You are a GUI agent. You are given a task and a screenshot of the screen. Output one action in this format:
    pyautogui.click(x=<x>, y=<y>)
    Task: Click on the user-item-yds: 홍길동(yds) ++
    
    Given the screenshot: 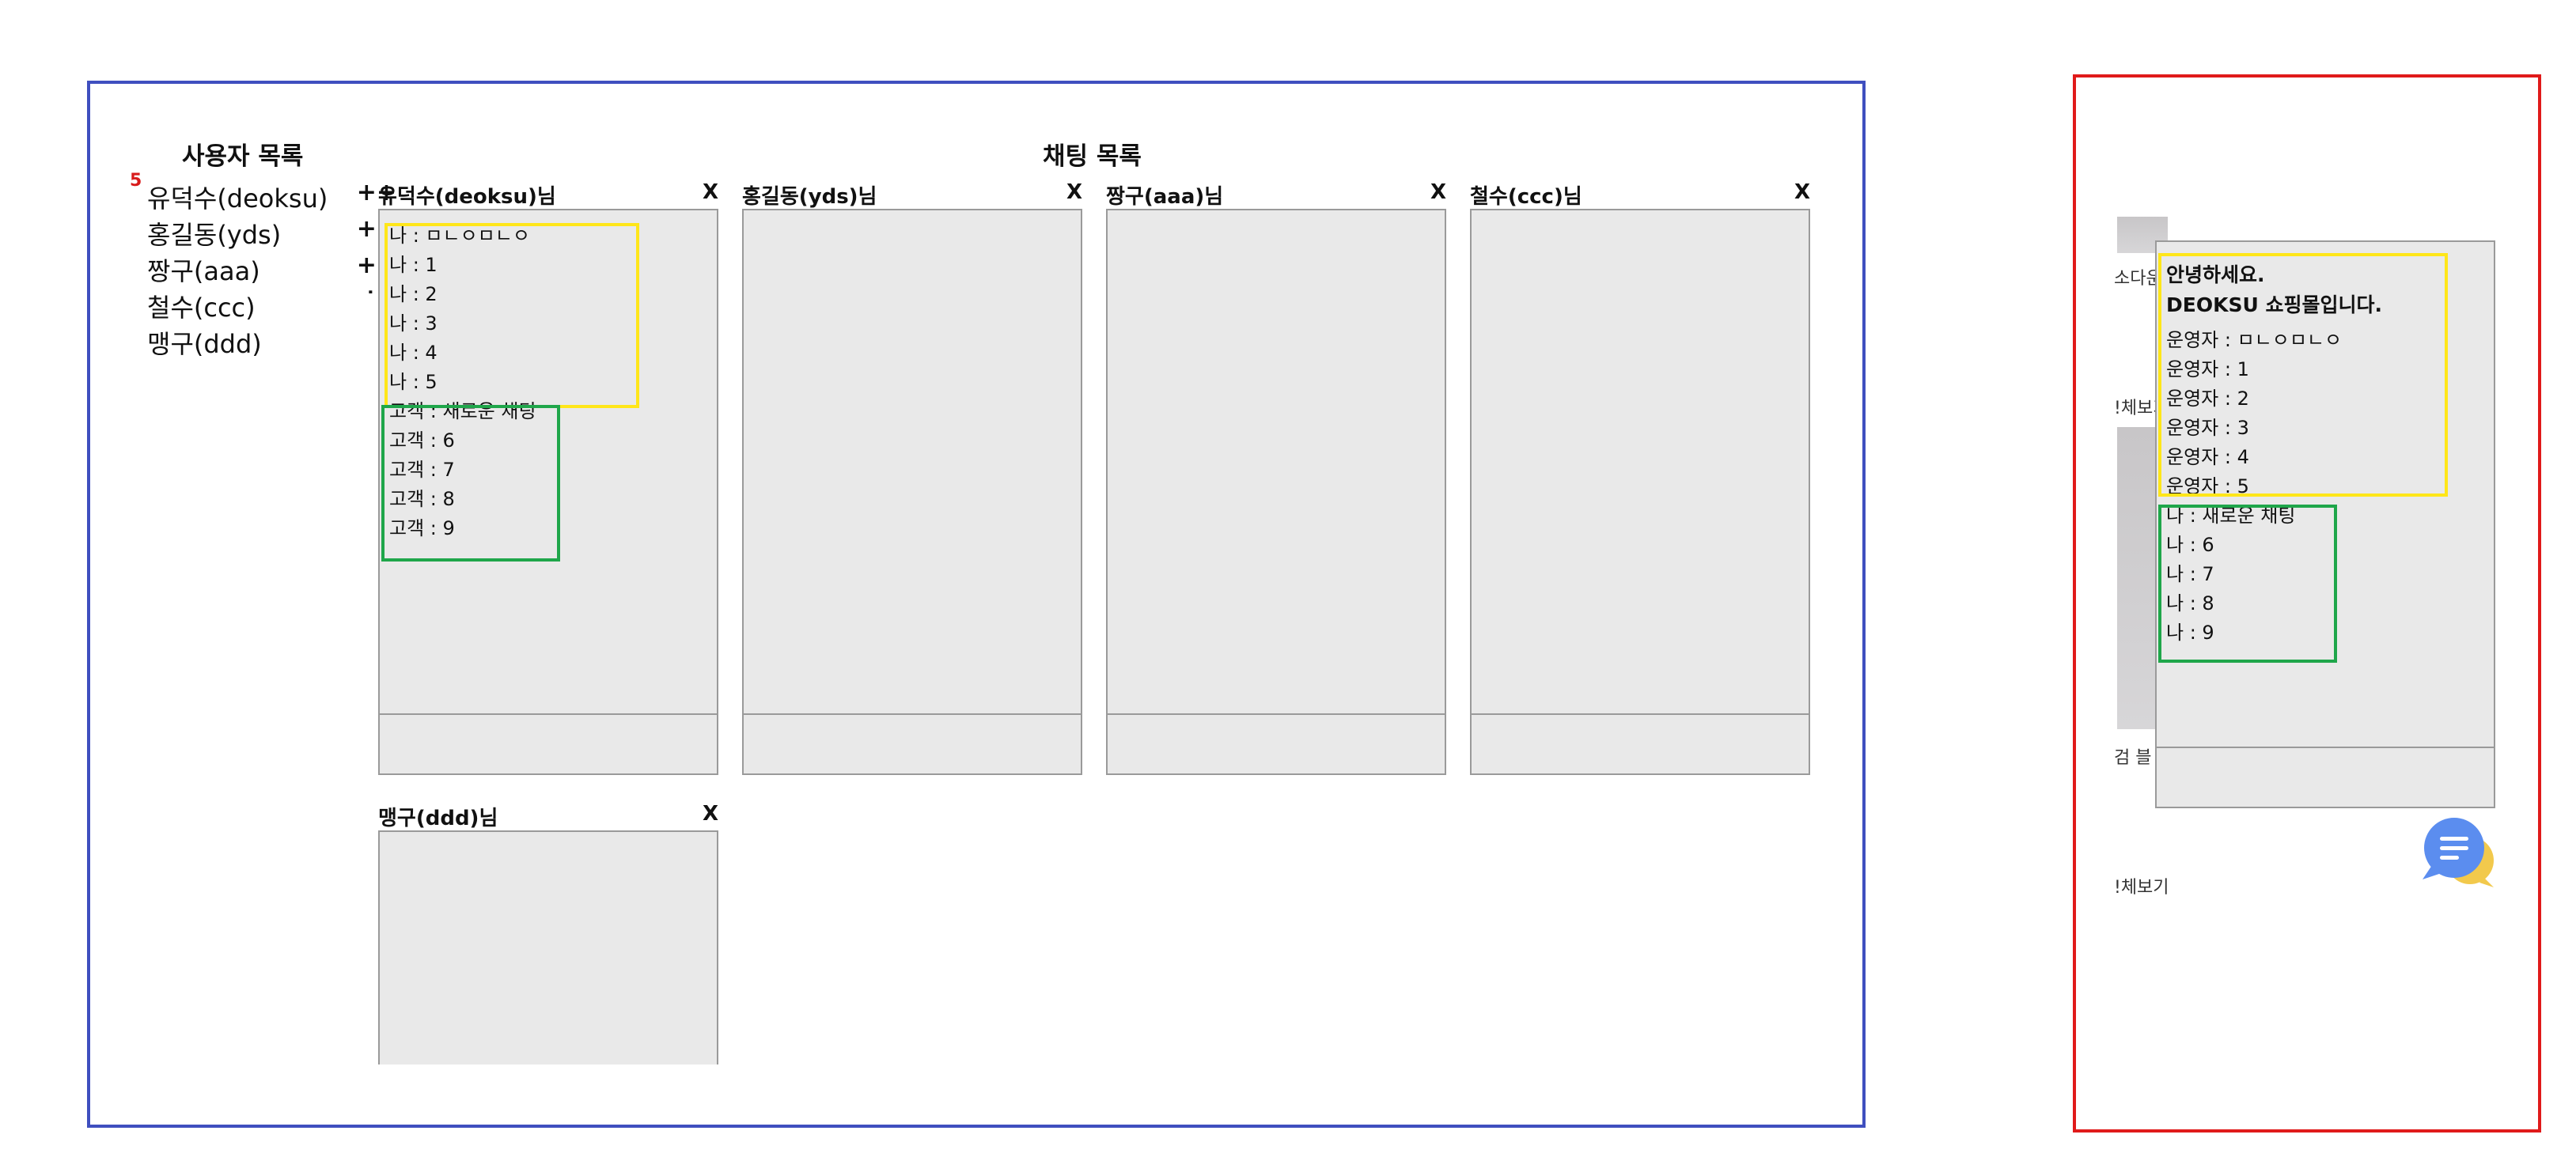 What is the action you would take?
    pyautogui.click(x=252, y=233)
    